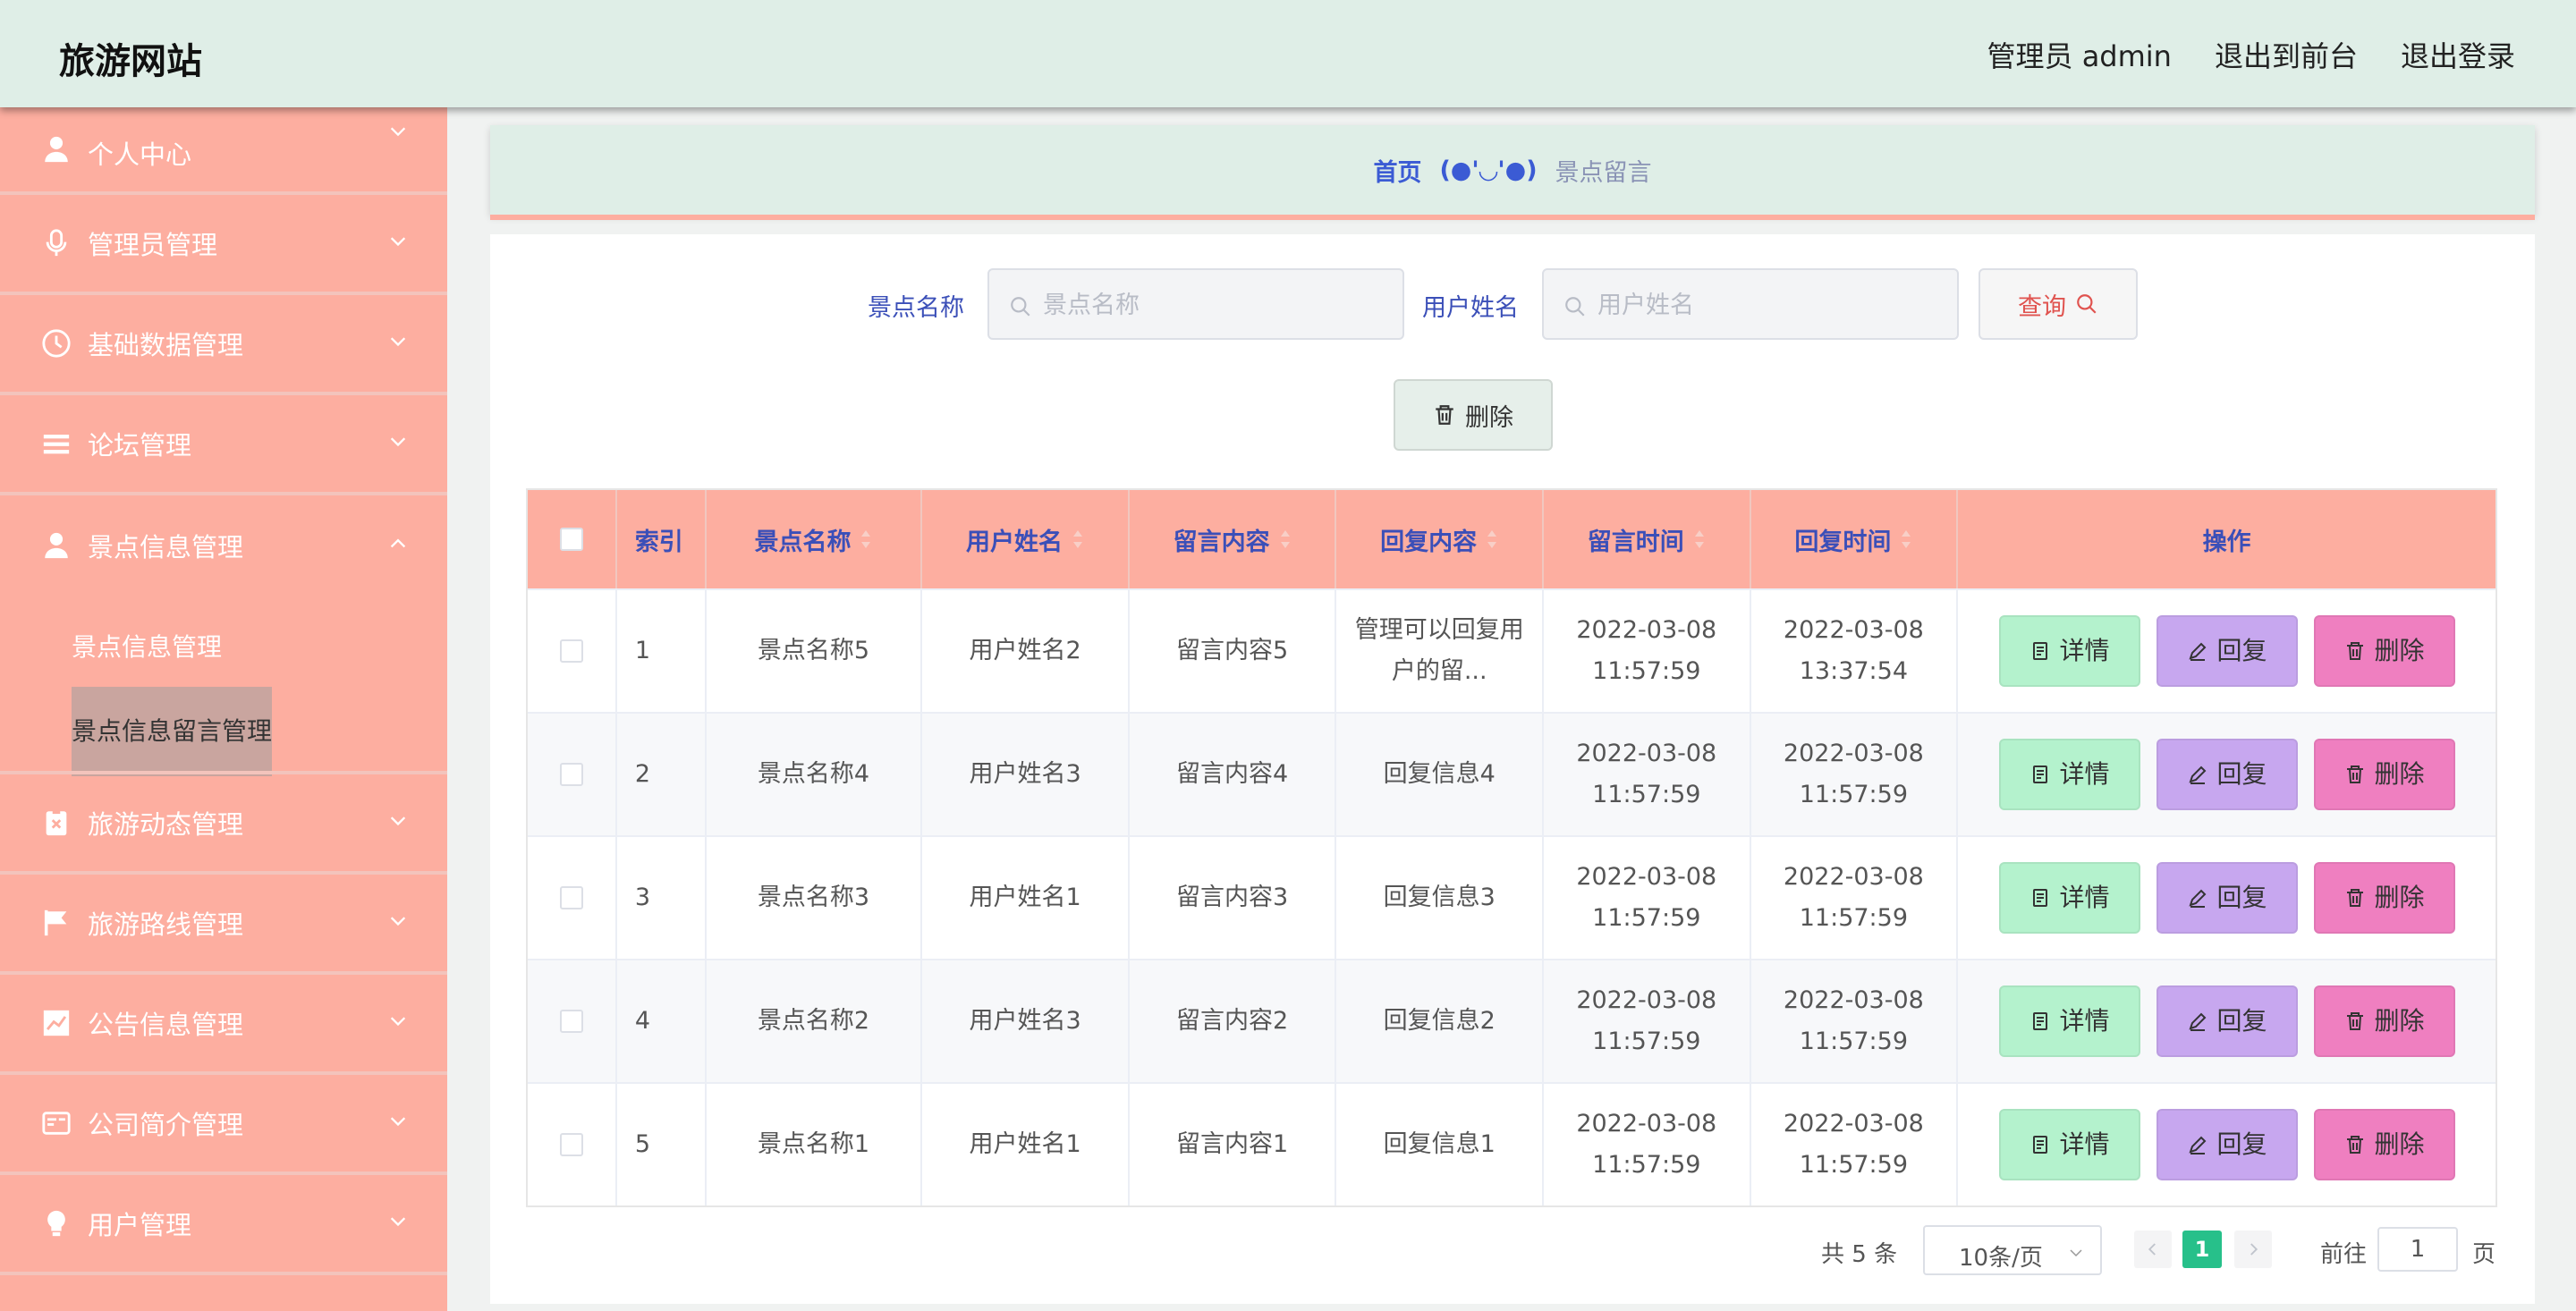 The image size is (2576, 1311). Describe the element at coordinates (1647, 539) in the screenshot. I see `col-message-time: 留言时间` at that location.